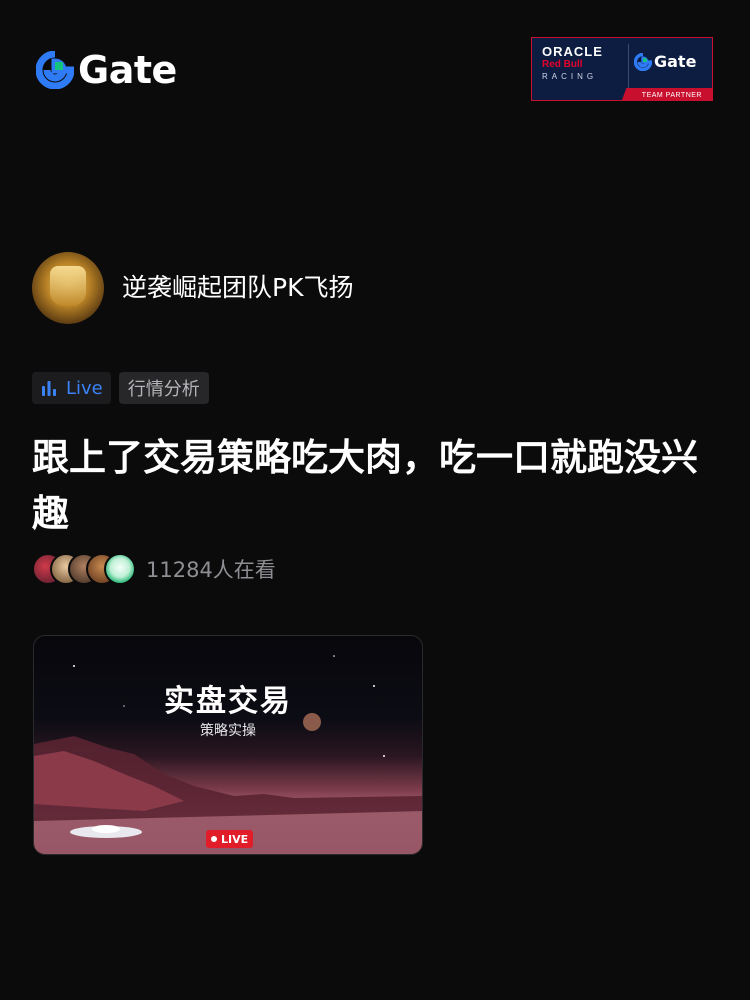  I want to click on live-dot-icon, so click(214, 839).